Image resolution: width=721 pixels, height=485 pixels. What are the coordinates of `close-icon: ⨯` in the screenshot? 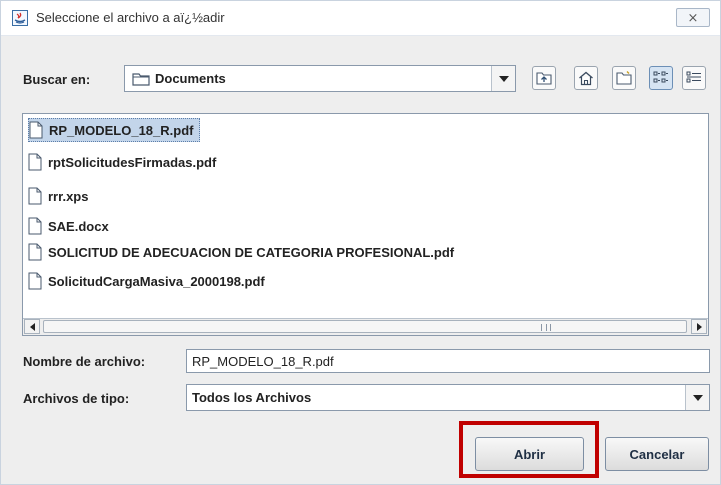 It's located at (693, 17).